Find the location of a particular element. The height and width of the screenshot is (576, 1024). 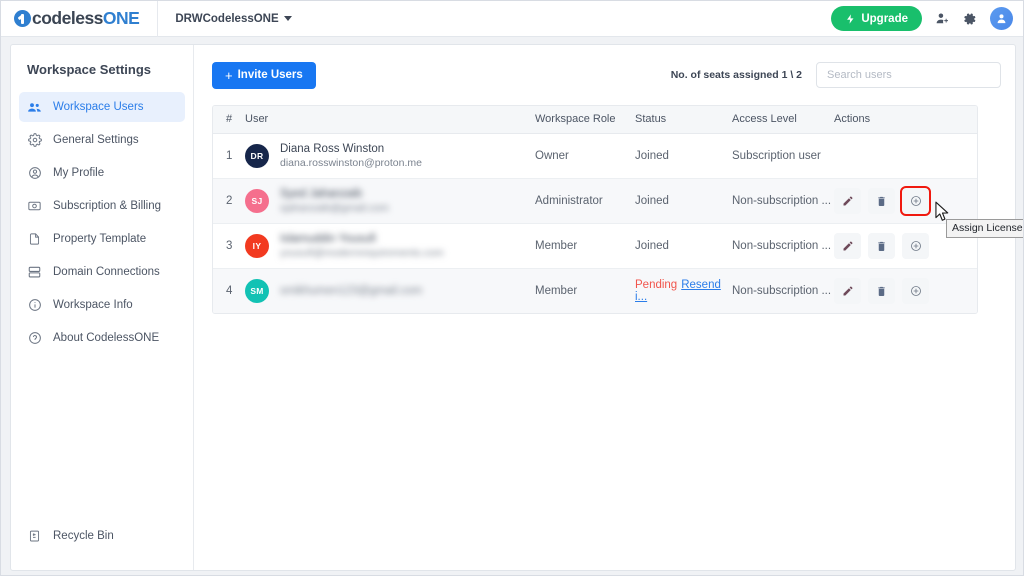

sidebar-item-label: About CodelessONE is located at coordinates (106, 338).